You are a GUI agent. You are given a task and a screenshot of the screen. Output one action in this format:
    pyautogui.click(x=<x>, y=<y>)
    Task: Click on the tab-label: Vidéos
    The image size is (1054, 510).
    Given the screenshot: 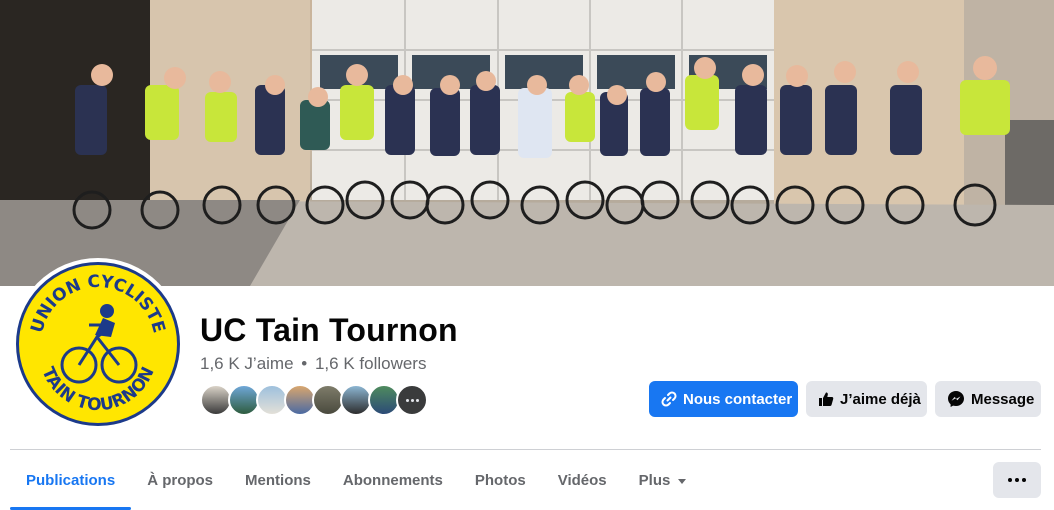 What is the action you would take?
    pyautogui.click(x=582, y=480)
    